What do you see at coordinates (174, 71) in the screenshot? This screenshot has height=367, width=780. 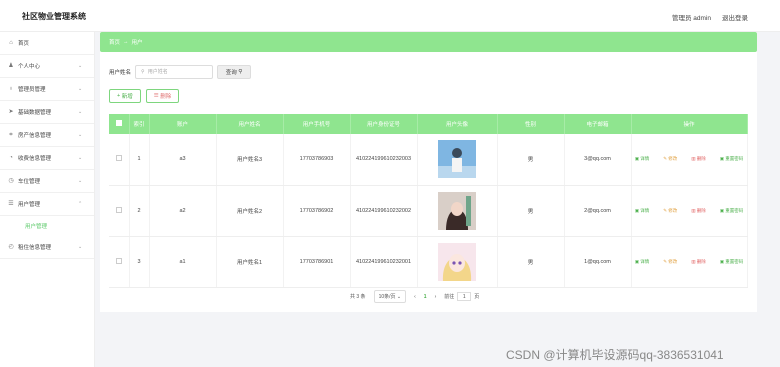 I see `search-input: ⚲ 用户姓名` at bounding box center [174, 71].